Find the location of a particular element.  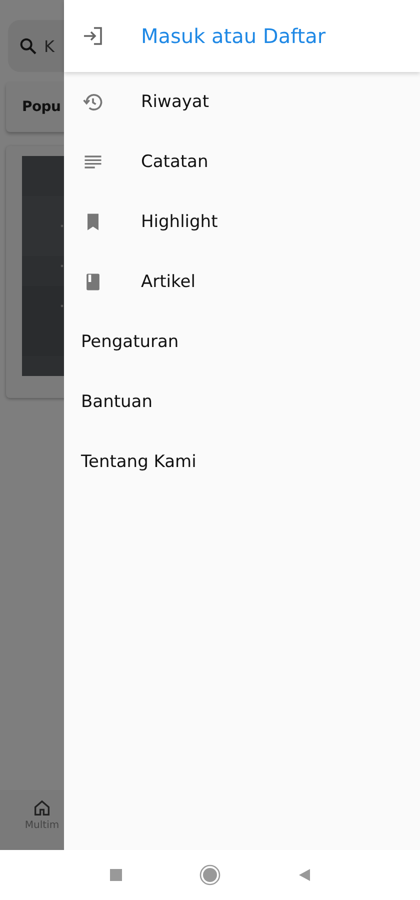

login-icon is located at coordinates (93, 36).